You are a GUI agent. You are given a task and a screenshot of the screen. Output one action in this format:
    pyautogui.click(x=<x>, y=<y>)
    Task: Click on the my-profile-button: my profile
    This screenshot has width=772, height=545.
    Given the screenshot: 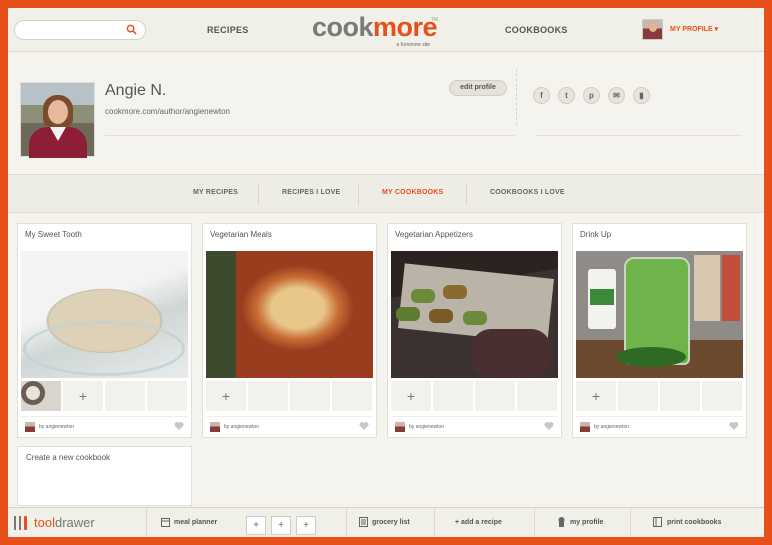 What is the action you would take?
    pyautogui.click(x=582, y=522)
    